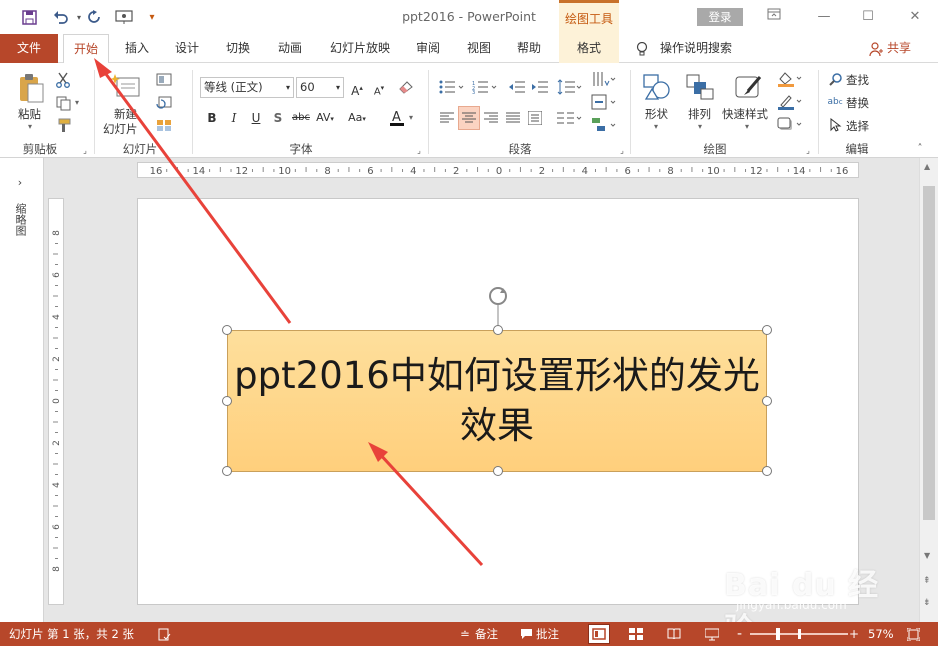 The width and height of the screenshot is (938, 646). Describe the element at coordinates (899, 48) in the screenshot. I see `share-button: 共享` at that location.